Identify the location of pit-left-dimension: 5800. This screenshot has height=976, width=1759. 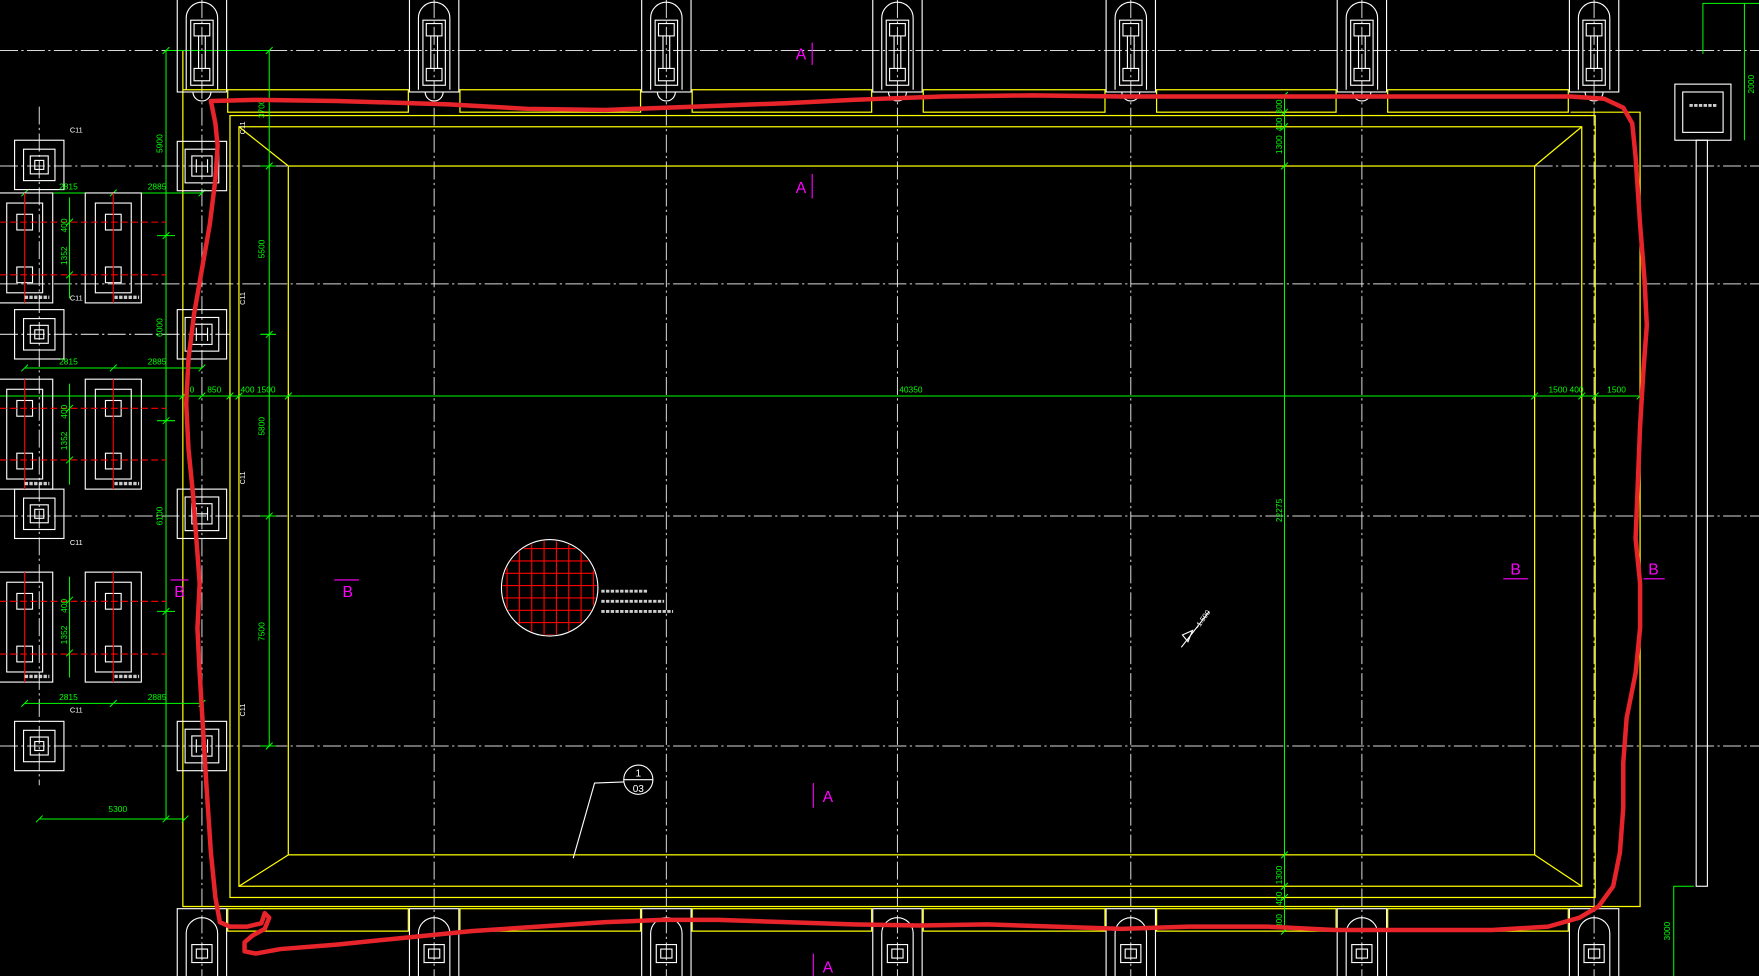
(261, 426).